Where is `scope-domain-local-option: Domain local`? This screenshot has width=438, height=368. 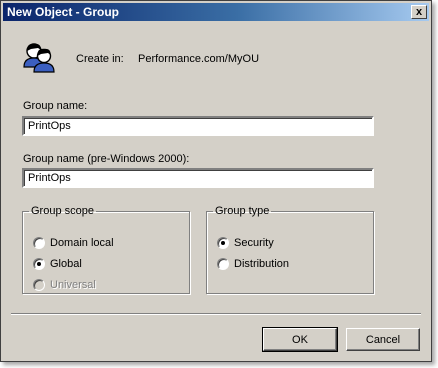
scope-domain-local-option: Domain local is located at coordinates (73, 243).